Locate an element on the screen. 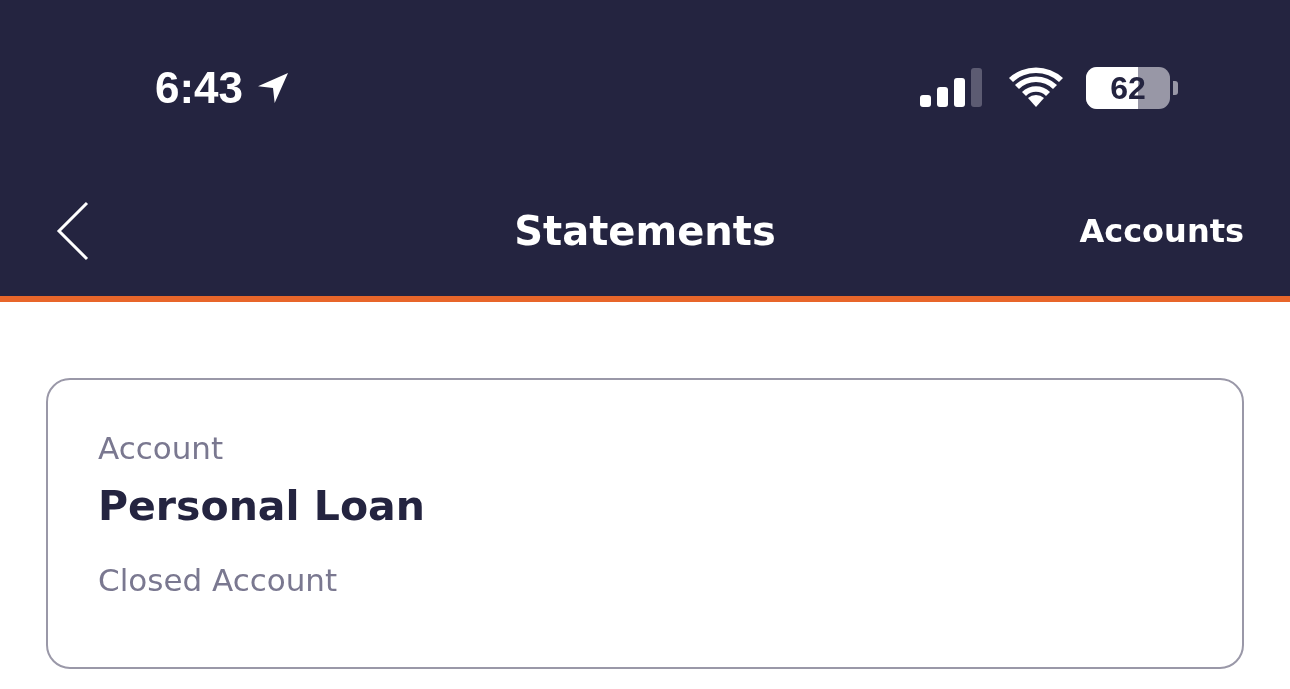 This screenshot has width=1290, height=689. account-label: Account is located at coordinates (161, 448).